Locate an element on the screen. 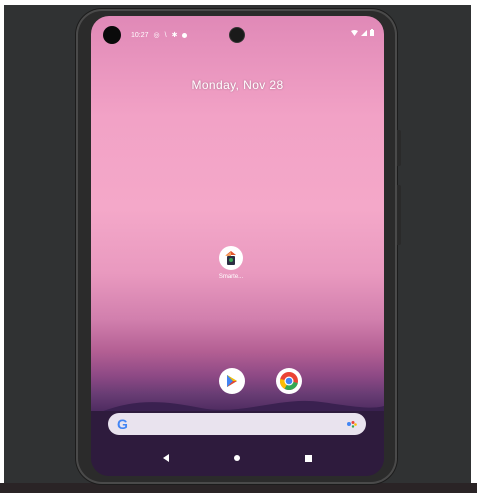  play-store-glyph-icon is located at coordinates (232, 381).